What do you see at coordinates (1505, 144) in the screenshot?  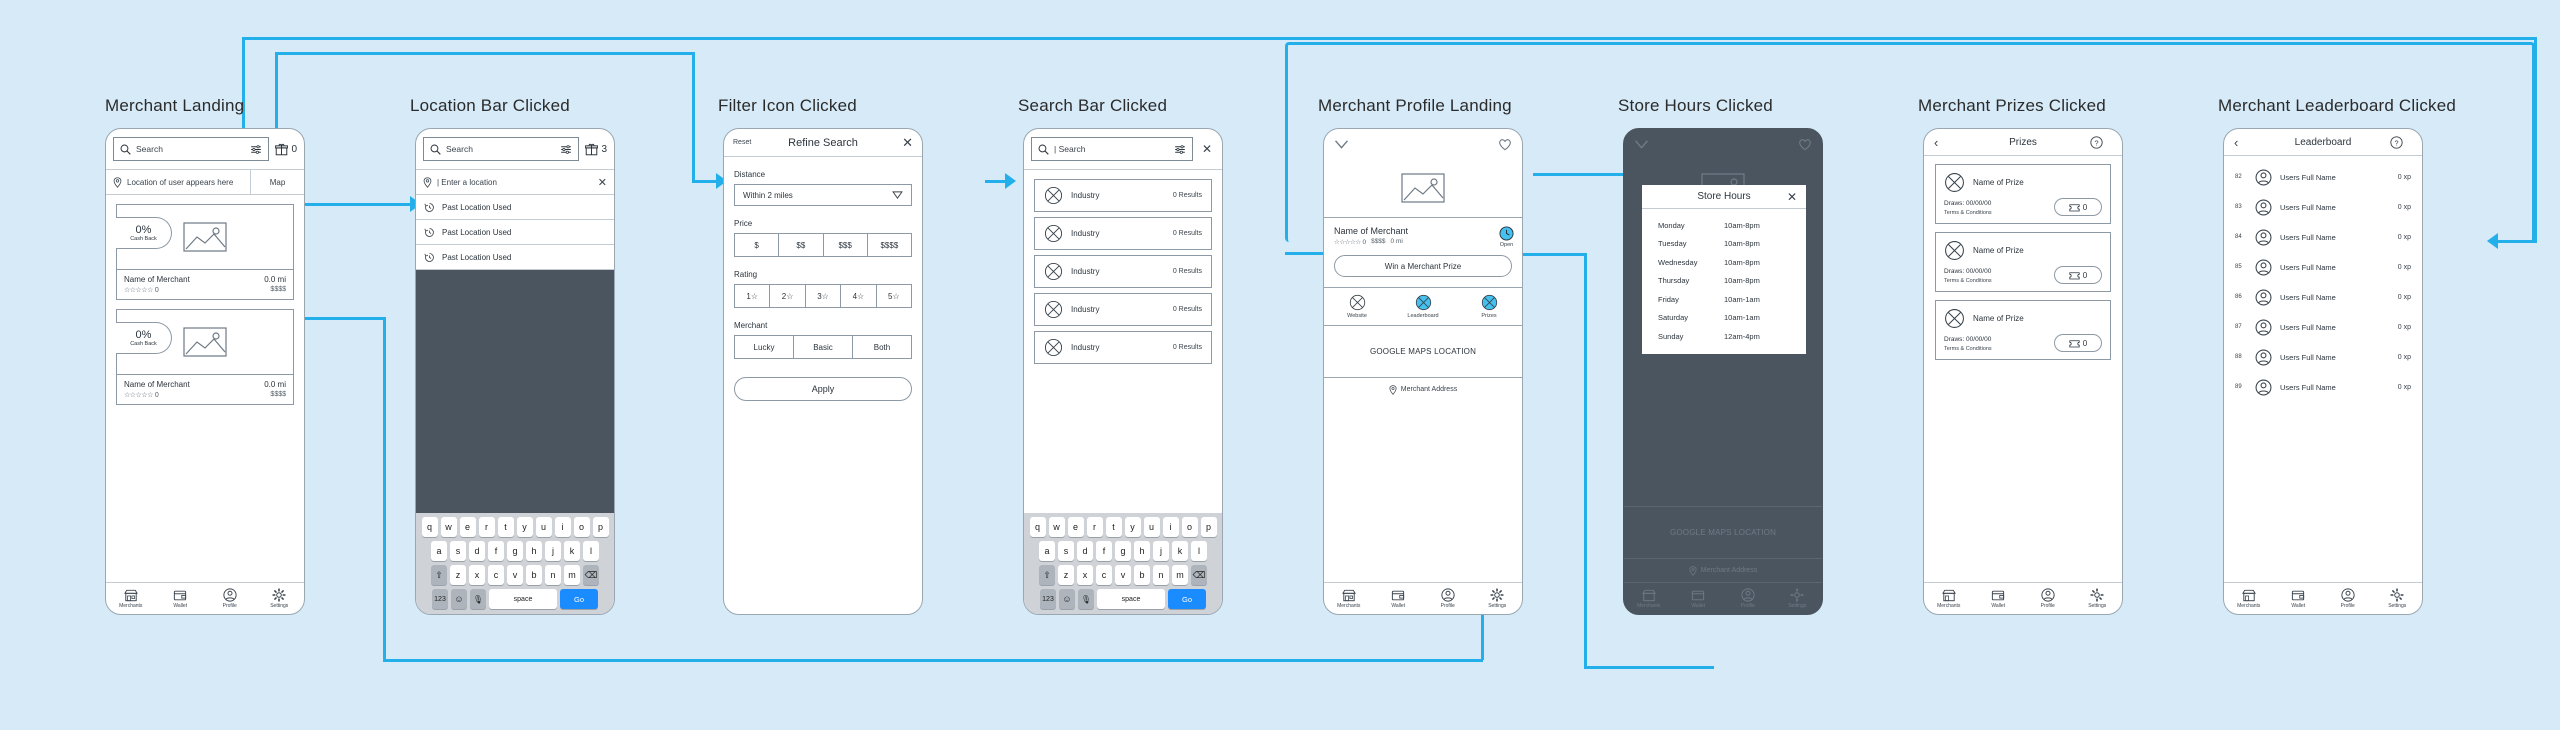 I see `heart-icon` at bounding box center [1505, 144].